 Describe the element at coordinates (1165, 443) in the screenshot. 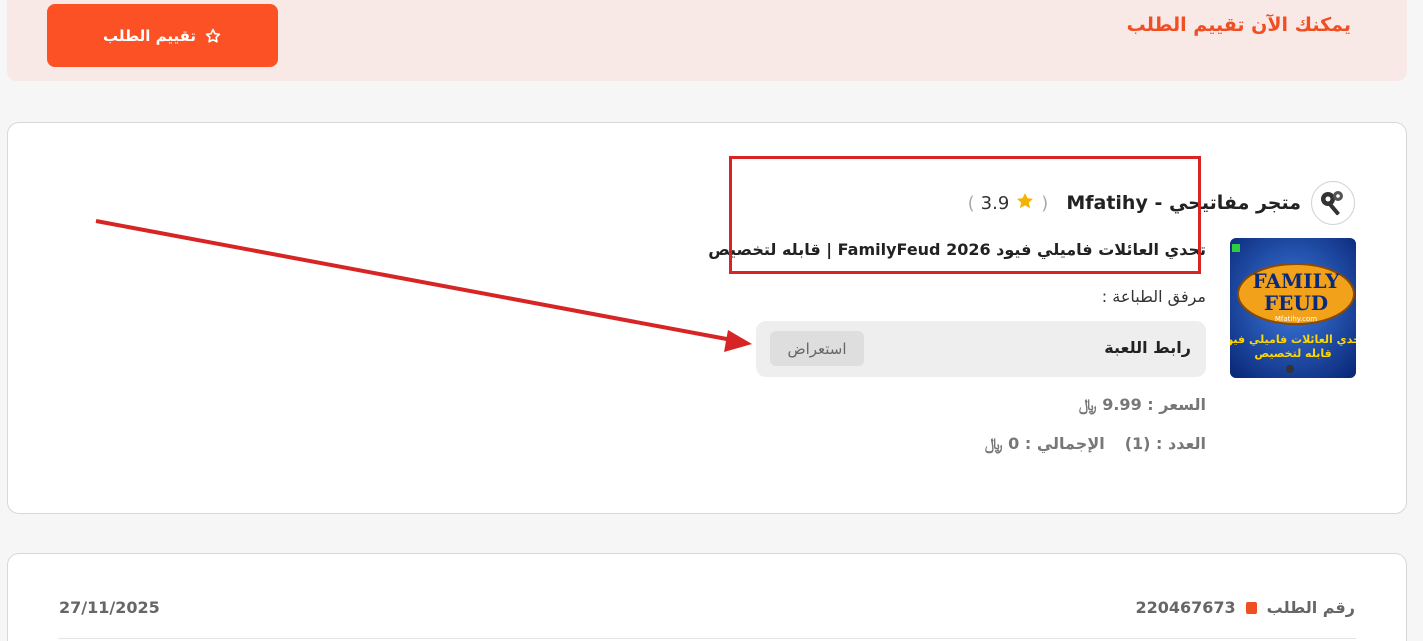

I see `quantity-text: العدد : (1)` at that location.